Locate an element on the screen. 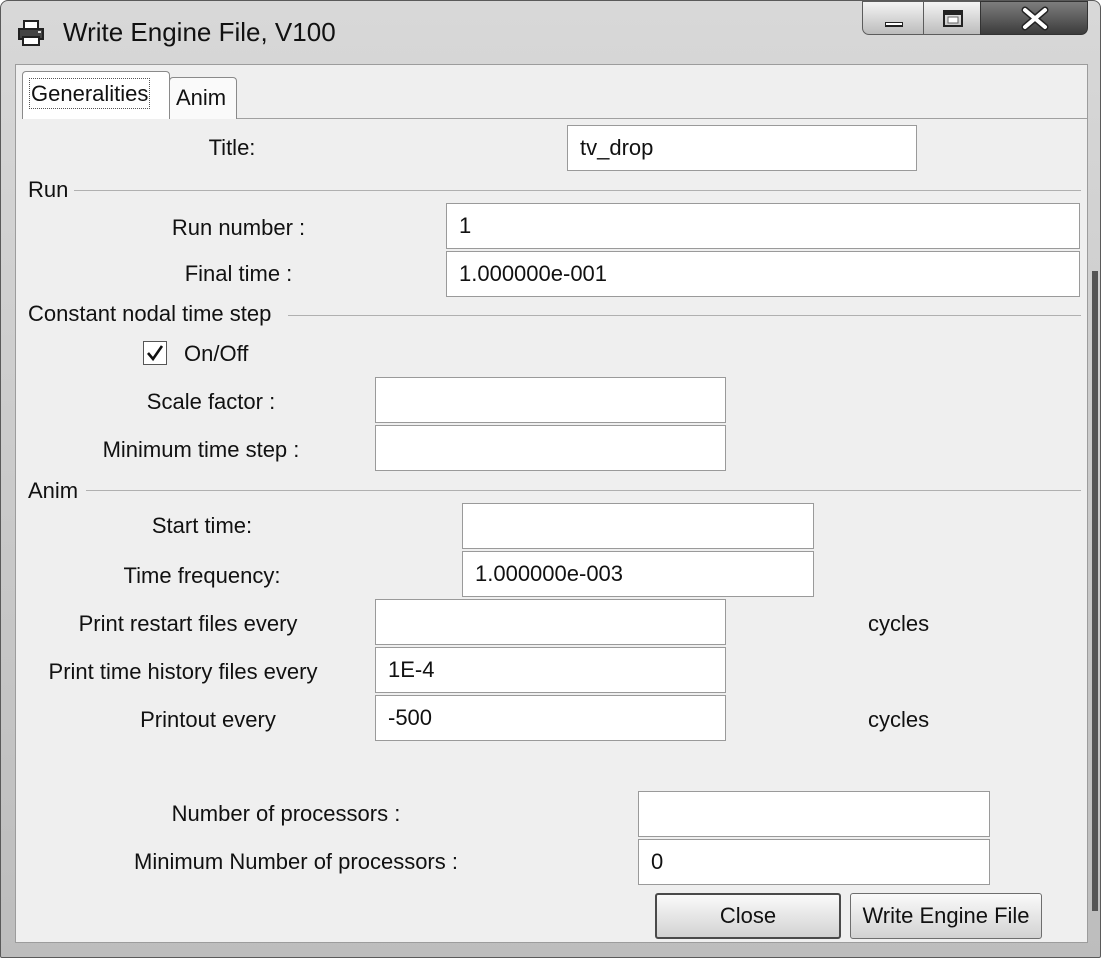  print-restart-label: Print restart files every is located at coordinates (188, 623).